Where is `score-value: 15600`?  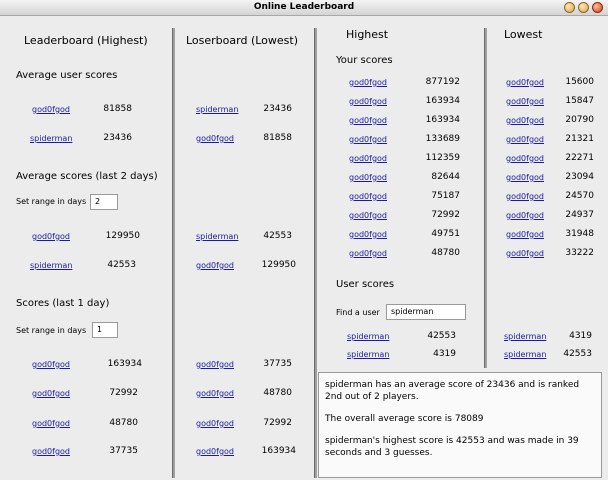 score-value: 15600 is located at coordinates (579, 82).